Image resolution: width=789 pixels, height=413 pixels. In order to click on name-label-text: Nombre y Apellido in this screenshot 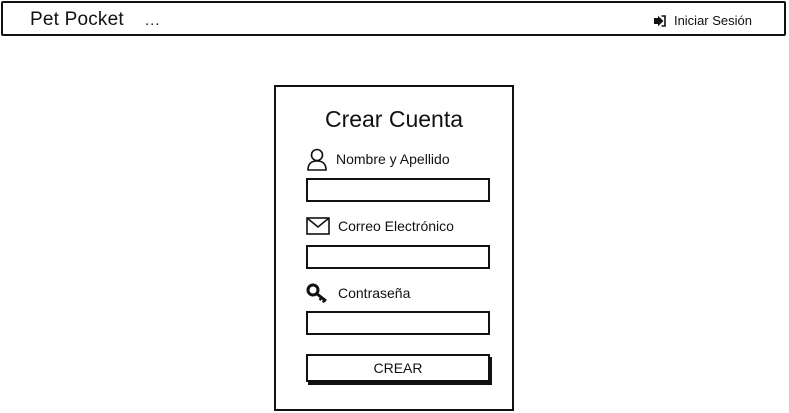, I will do `click(393, 159)`.